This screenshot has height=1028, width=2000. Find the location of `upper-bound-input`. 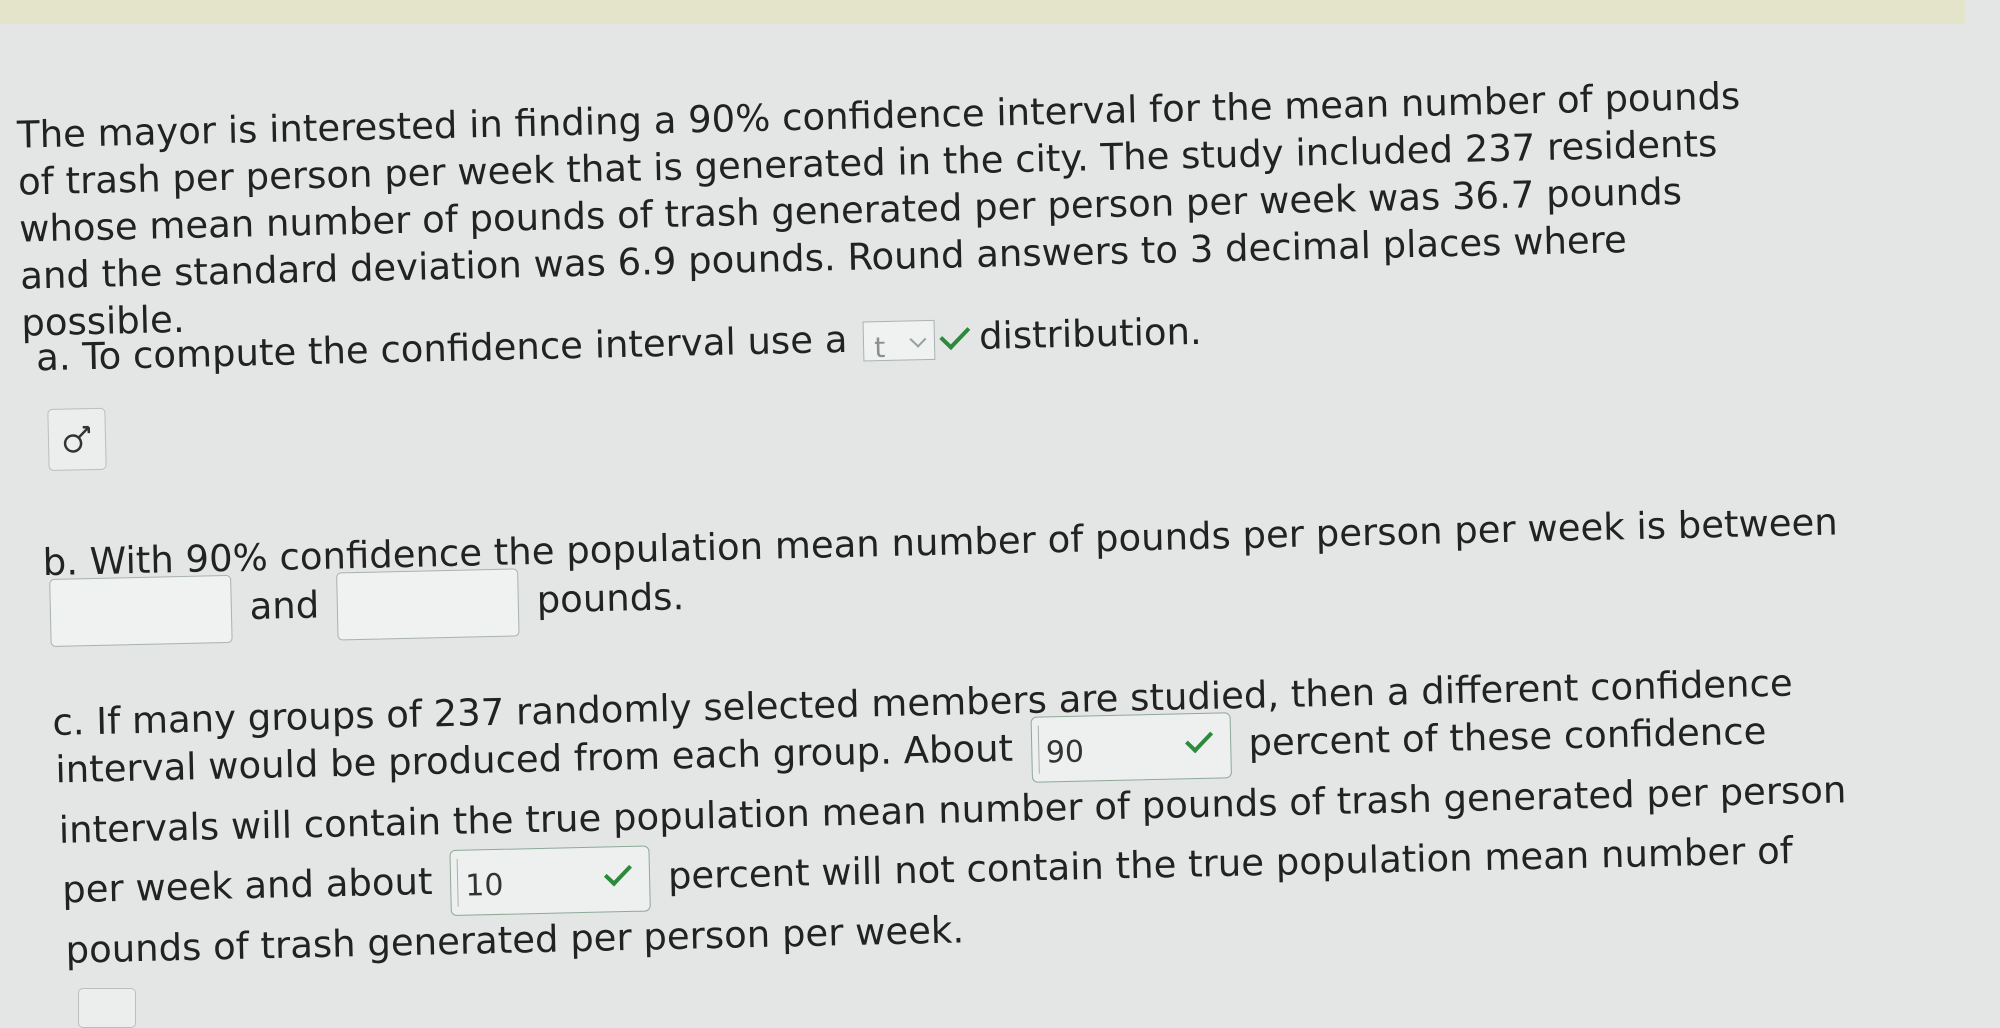

upper-bound-input is located at coordinates (427, 604).